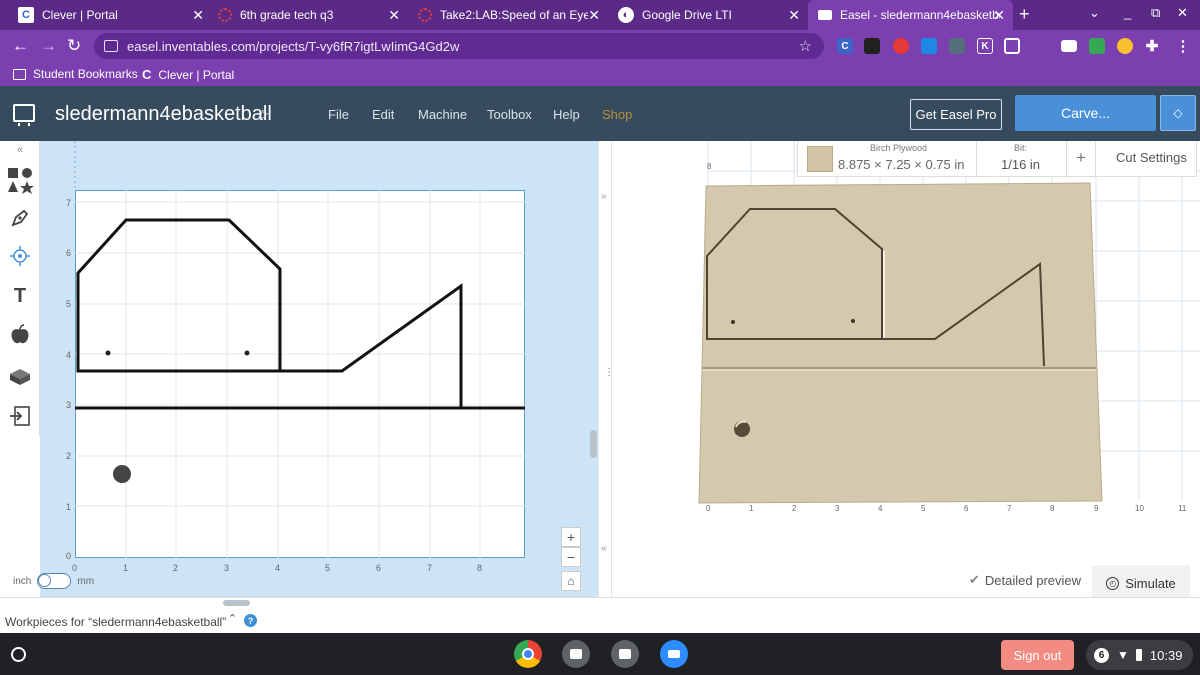 The height and width of the screenshot is (675, 1200). Describe the element at coordinates (974, 579) in the screenshot. I see `check-icon: ✔` at that location.